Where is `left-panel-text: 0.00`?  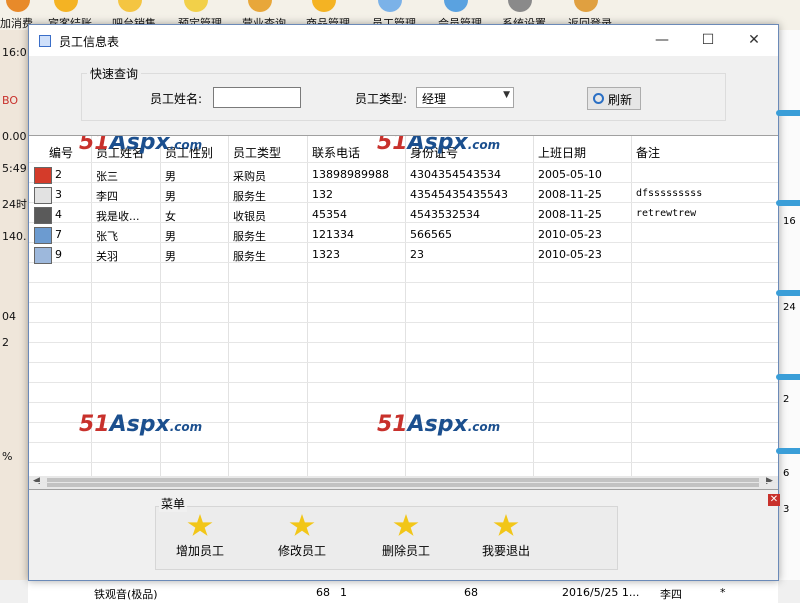 left-panel-text: 0.00 is located at coordinates (14, 136).